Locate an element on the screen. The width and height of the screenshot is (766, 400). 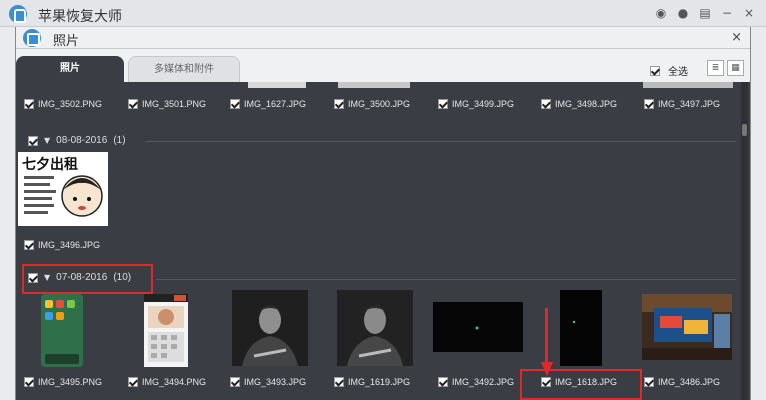
window-title: 照片 is located at coordinates (66, 41).